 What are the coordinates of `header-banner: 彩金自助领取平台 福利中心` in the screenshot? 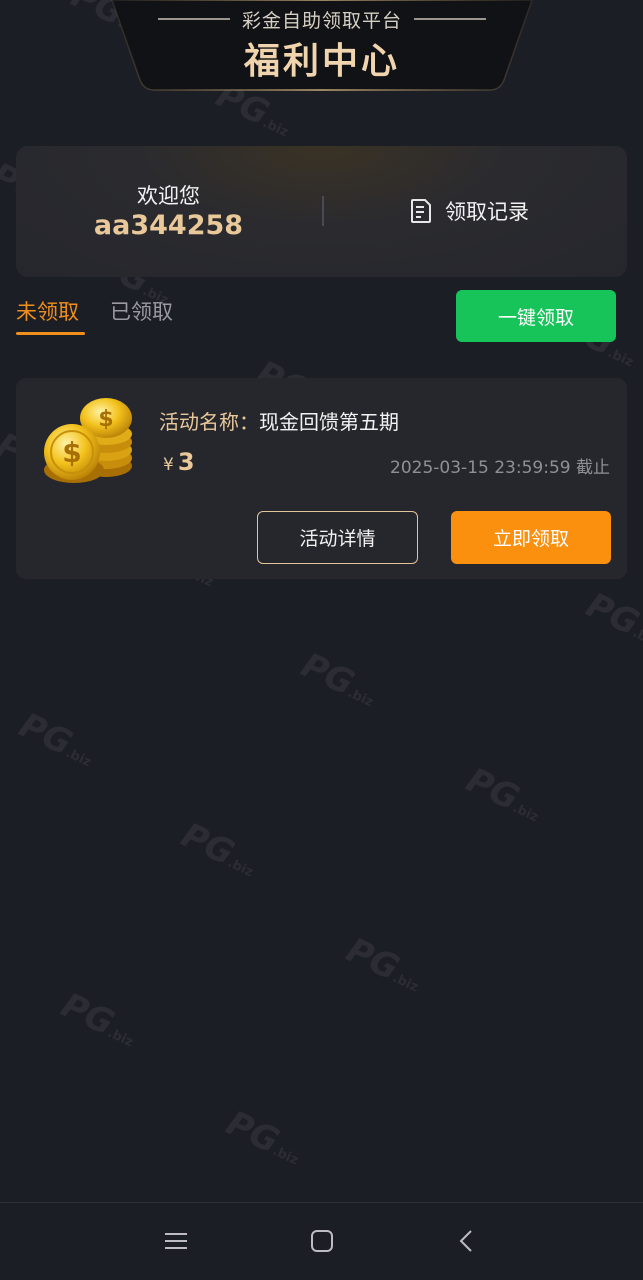 It's located at (322, 46).